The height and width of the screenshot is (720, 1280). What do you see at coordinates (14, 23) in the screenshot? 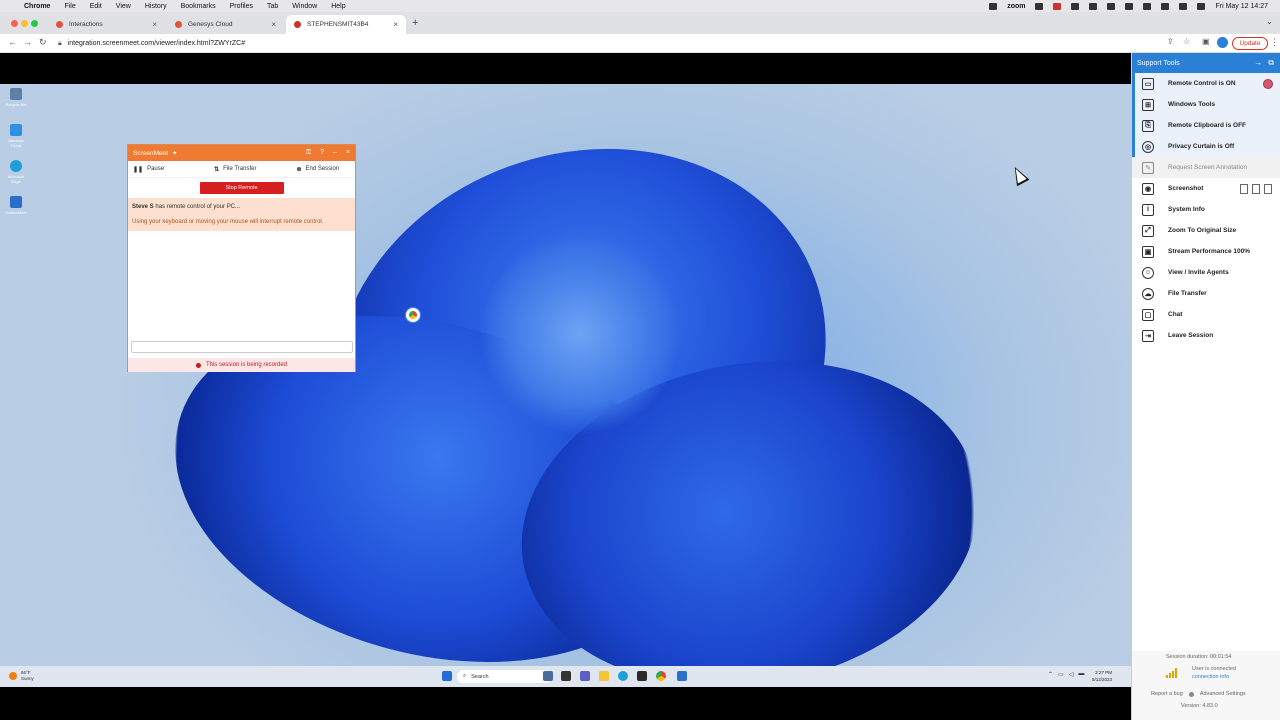
I see `close-window-icon` at bounding box center [14, 23].